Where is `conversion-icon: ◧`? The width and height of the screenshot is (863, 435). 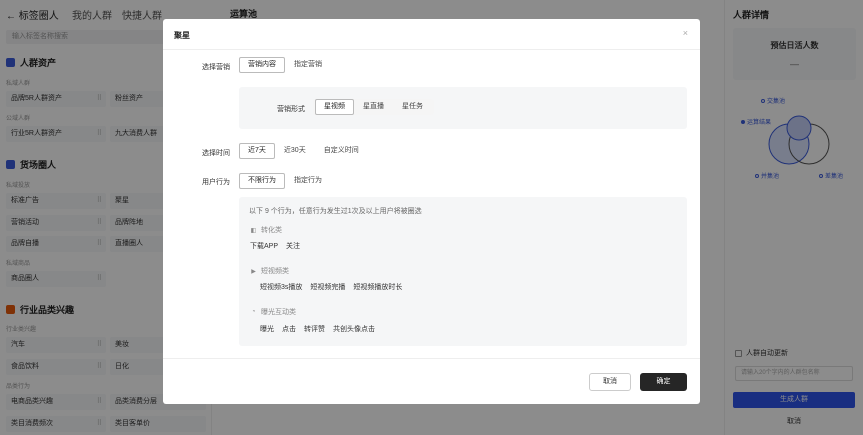 conversion-icon: ◧ is located at coordinates (253, 230).